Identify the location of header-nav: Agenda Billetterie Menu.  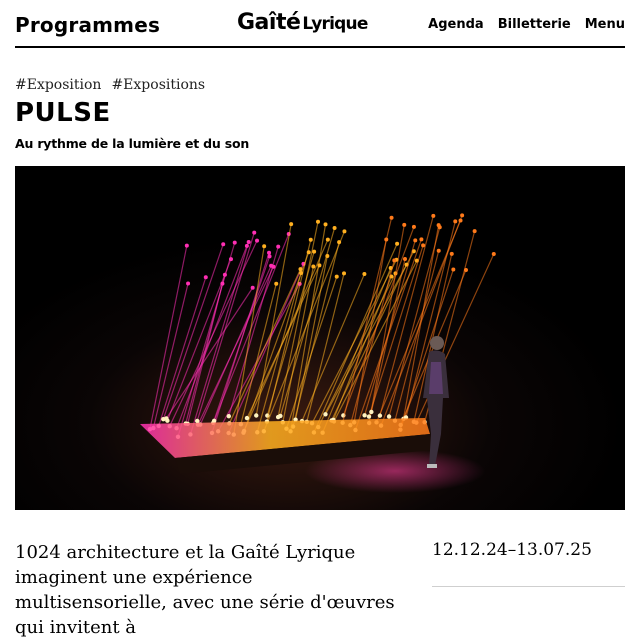
(526, 24).